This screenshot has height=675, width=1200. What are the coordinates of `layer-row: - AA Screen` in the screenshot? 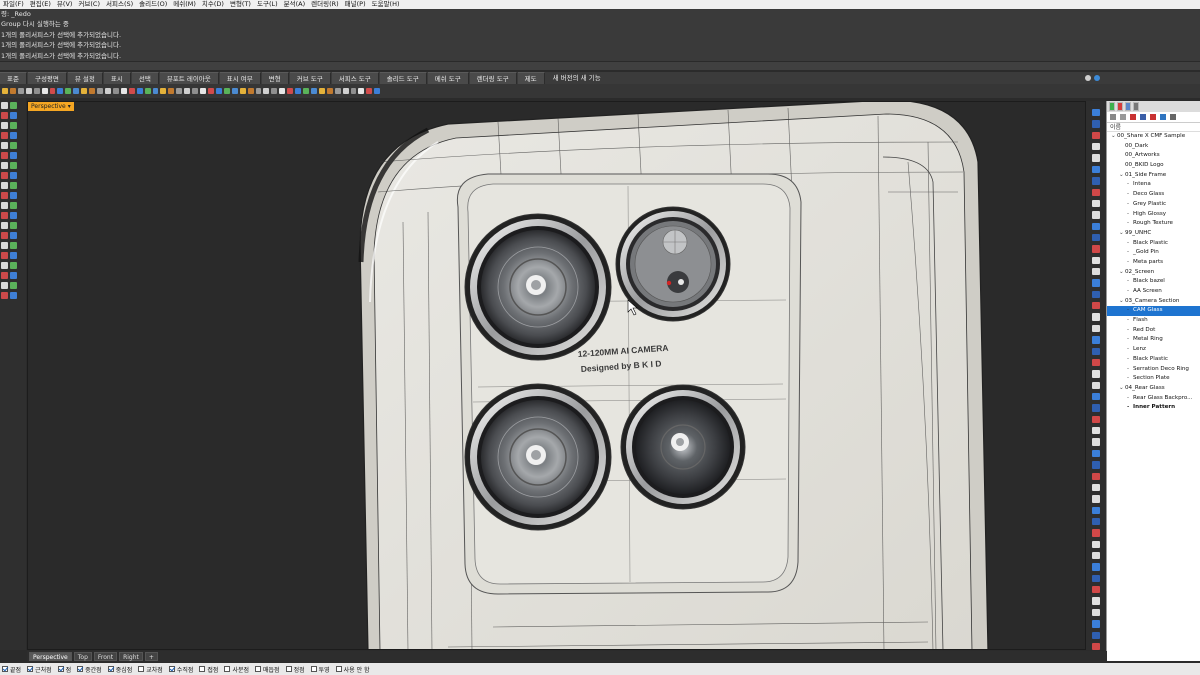 It's located at (1153, 292).